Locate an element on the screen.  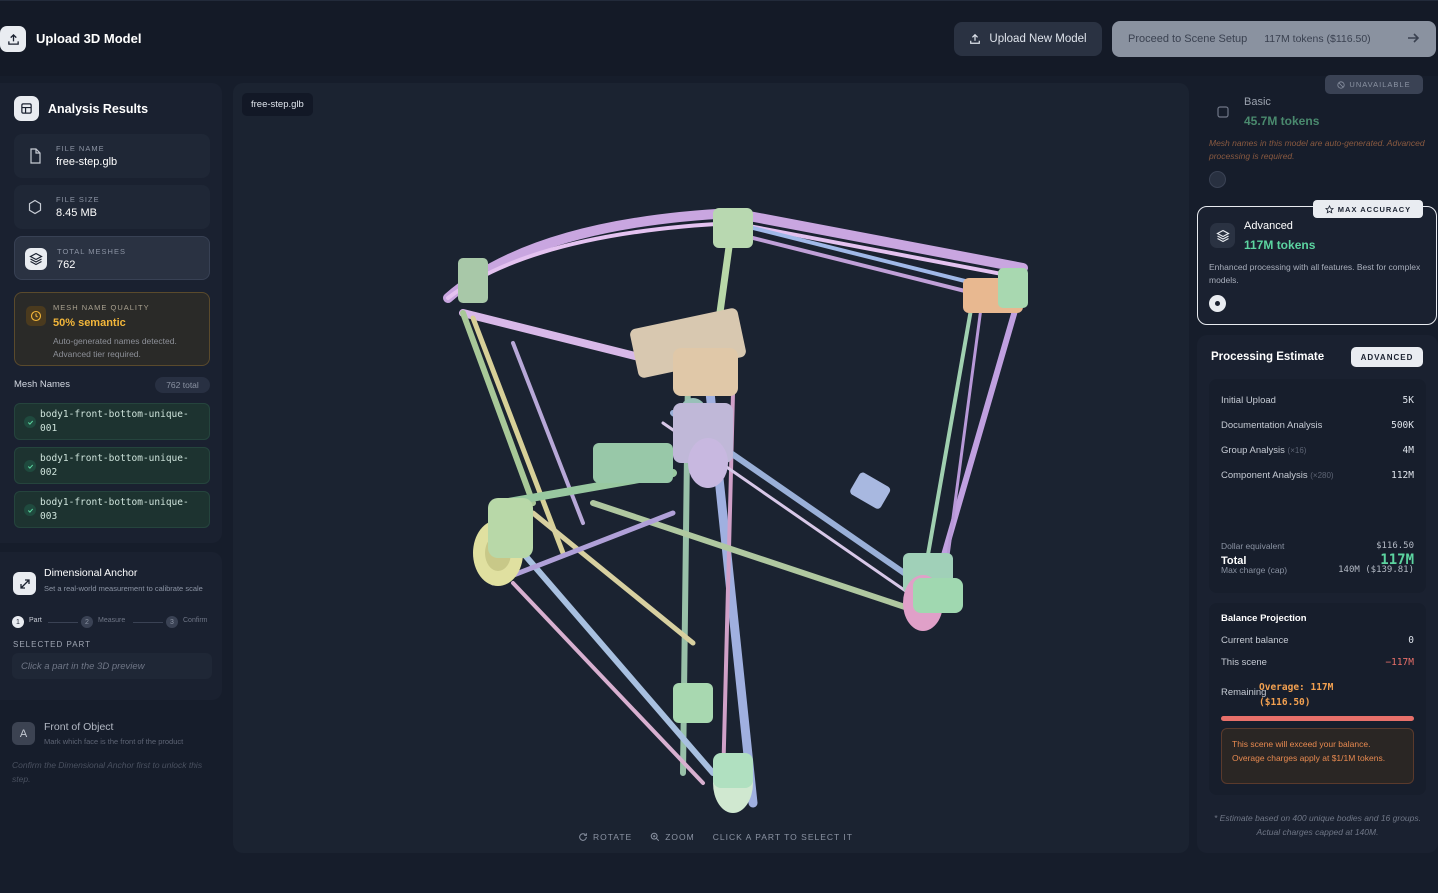
anchor-steps: 1 Part 2 Measure 3 Confirm is located at coordinates (112, 622).